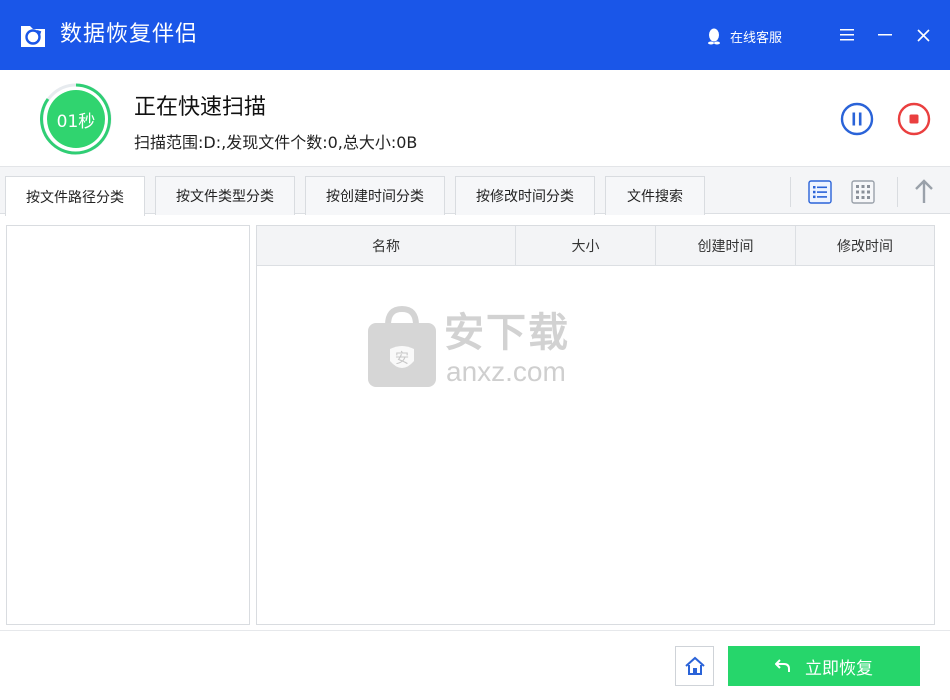 The height and width of the screenshot is (700, 950). I want to click on column-header-size: 大小, so click(586, 246).